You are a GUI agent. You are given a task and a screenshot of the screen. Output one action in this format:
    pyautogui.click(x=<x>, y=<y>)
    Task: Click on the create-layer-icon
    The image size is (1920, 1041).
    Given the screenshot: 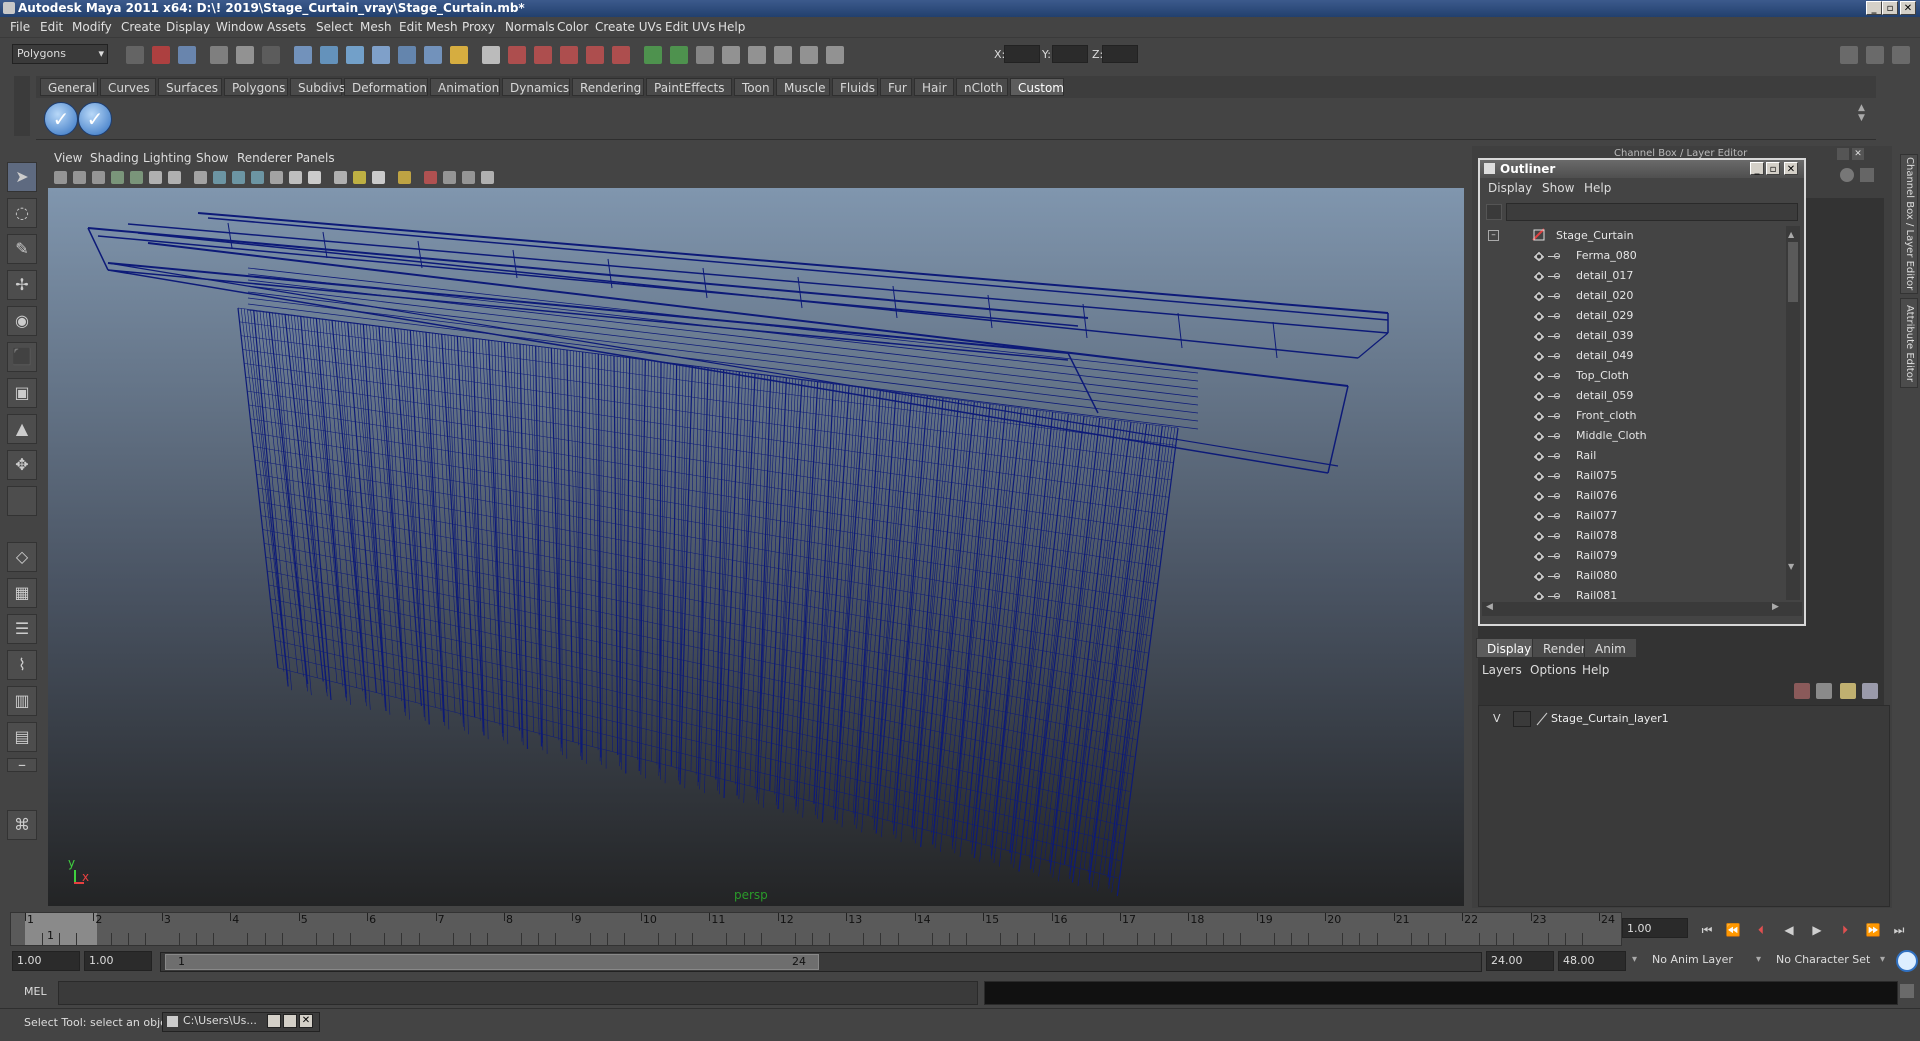 What is the action you would take?
    pyautogui.click(x=1824, y=691)
    